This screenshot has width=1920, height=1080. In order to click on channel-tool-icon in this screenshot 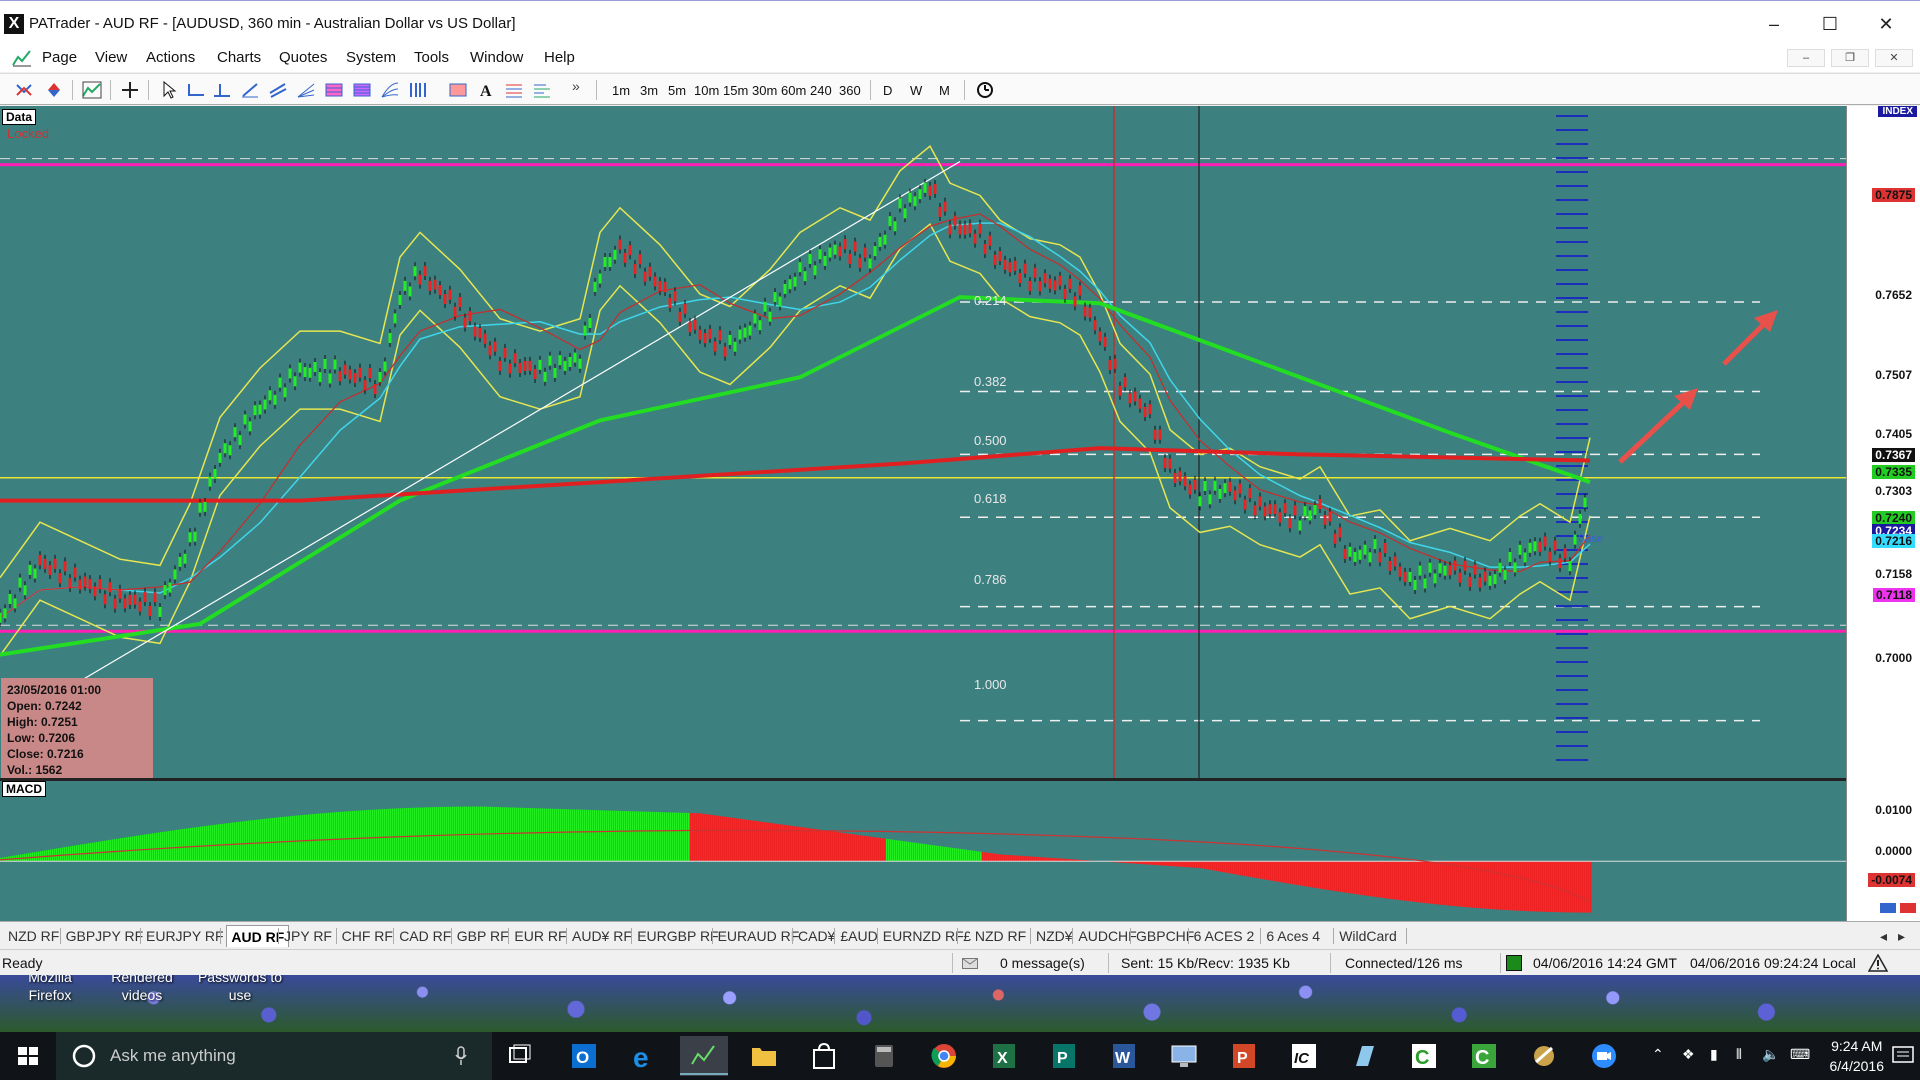, I will do `click(278, 90)`.